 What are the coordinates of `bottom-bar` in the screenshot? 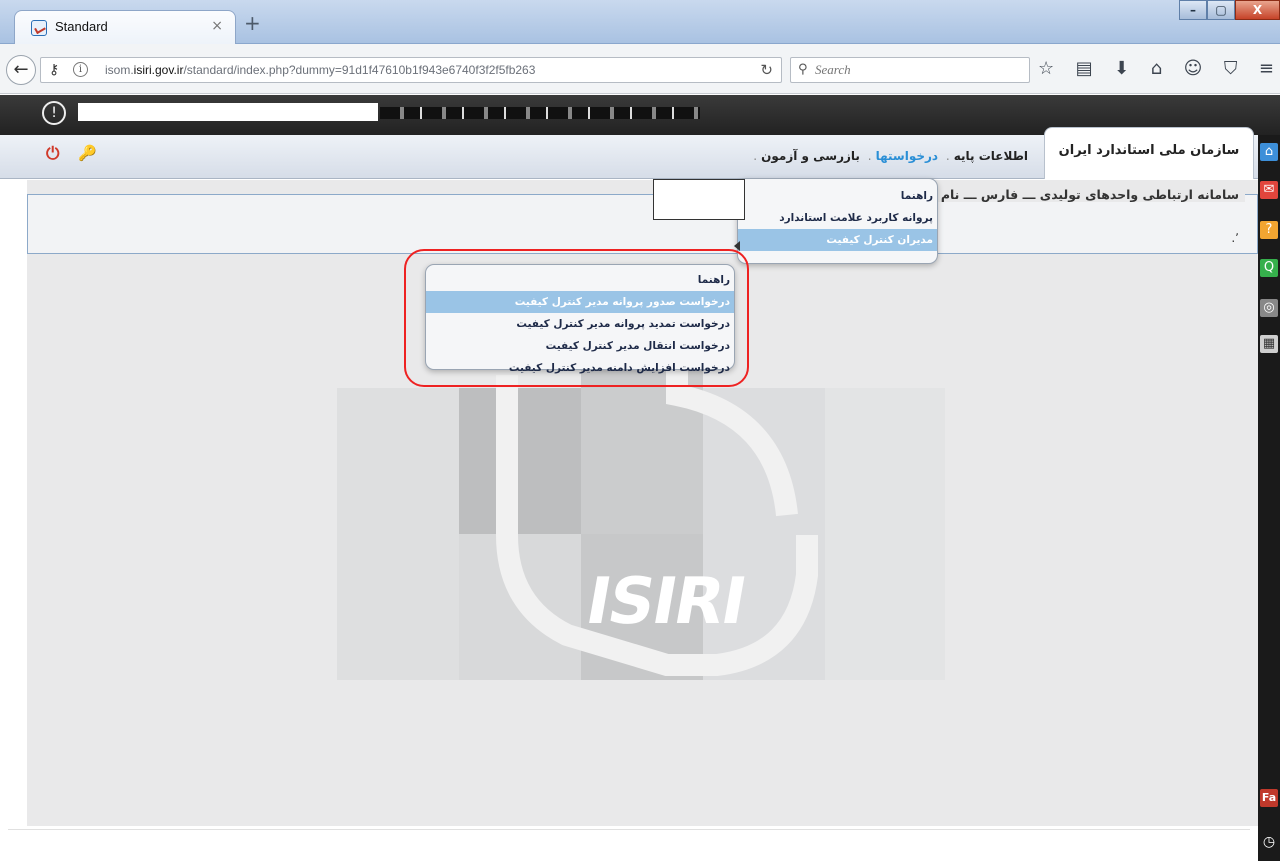 It's located at (629, 845).